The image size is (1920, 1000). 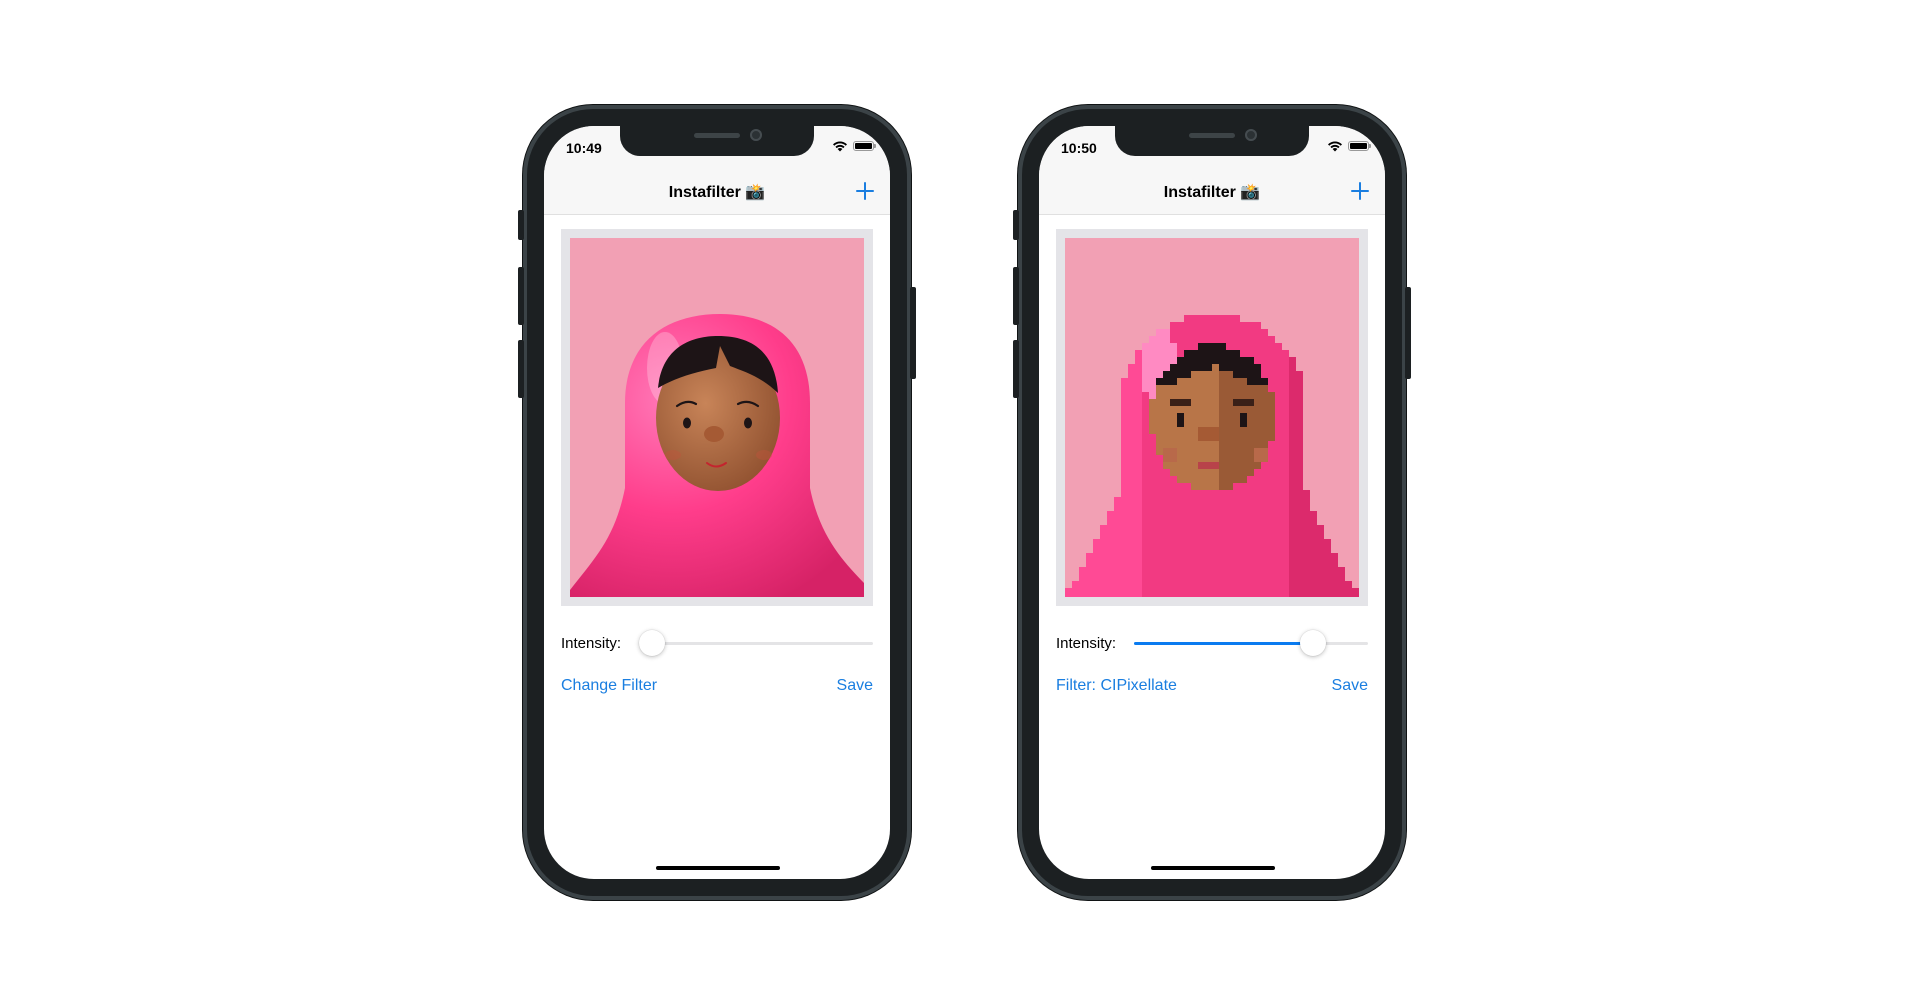 What do you see at coordinates (1116, 686) in the screenshot?
I see `change-filter-button: Filter: CIPixellate` at bounding box center [1116, 686].